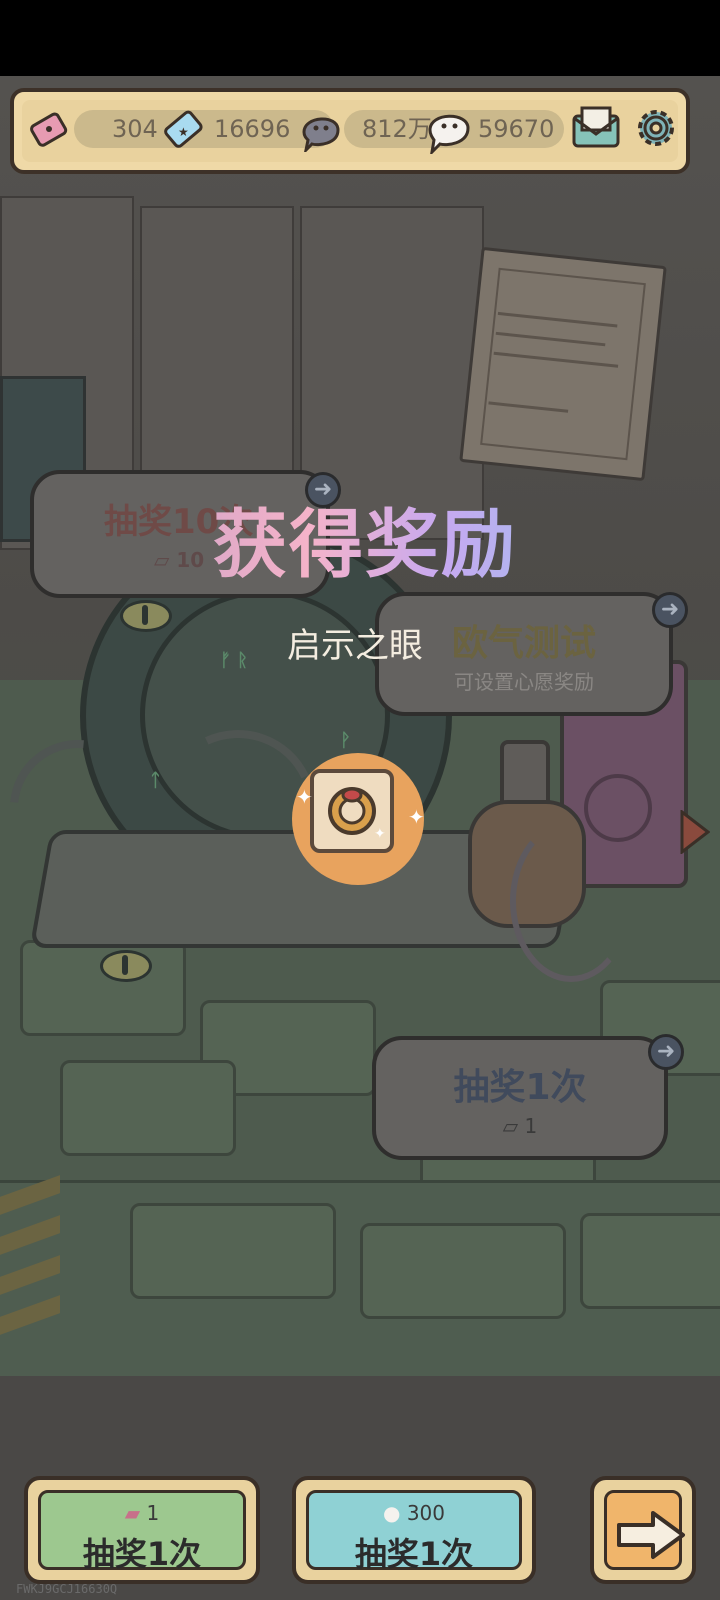 Image resolution: width=720 pixels, height=1600 pixels. What do you see at coordinates (670, 610) in the screenshot?
I see `luck-test-arrow-icon: ➜` at bounding box center [670, 610].